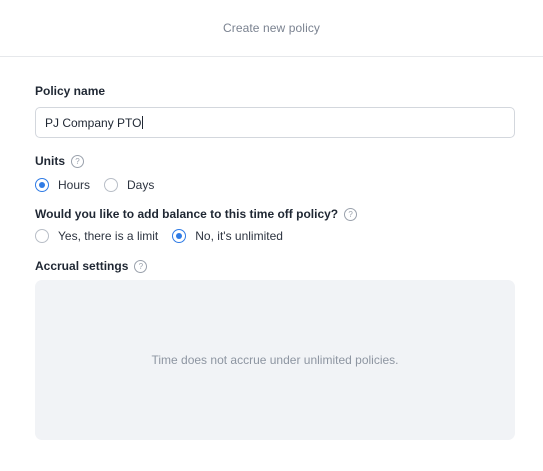 This screenshot has height=471, width=543. I want to click on units-label-text: Units, so click(50, 161).